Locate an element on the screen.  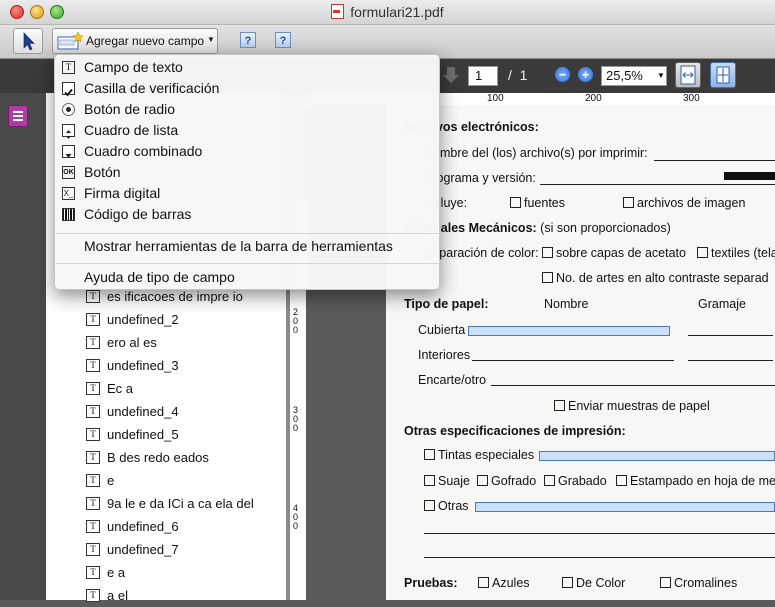
doc-checkbox-muestras: Enviar muestras de papel is located at coordinates (632, 406).